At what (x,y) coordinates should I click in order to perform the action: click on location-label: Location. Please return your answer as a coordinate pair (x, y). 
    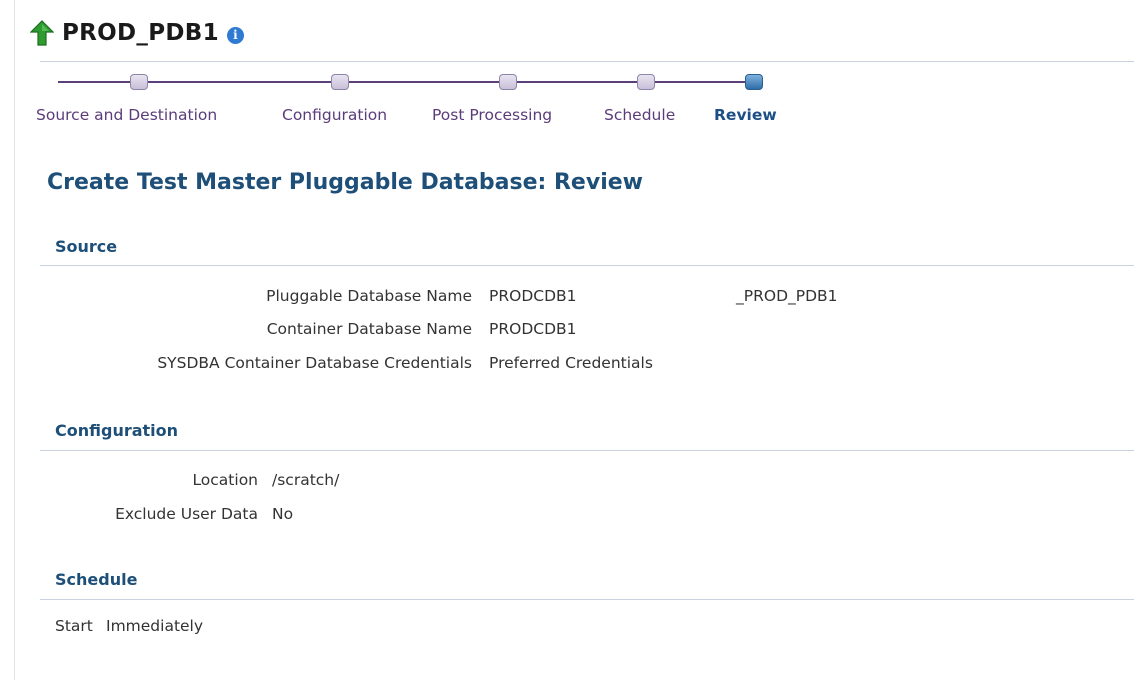
    Looking at the image, I should click on (225, 480).